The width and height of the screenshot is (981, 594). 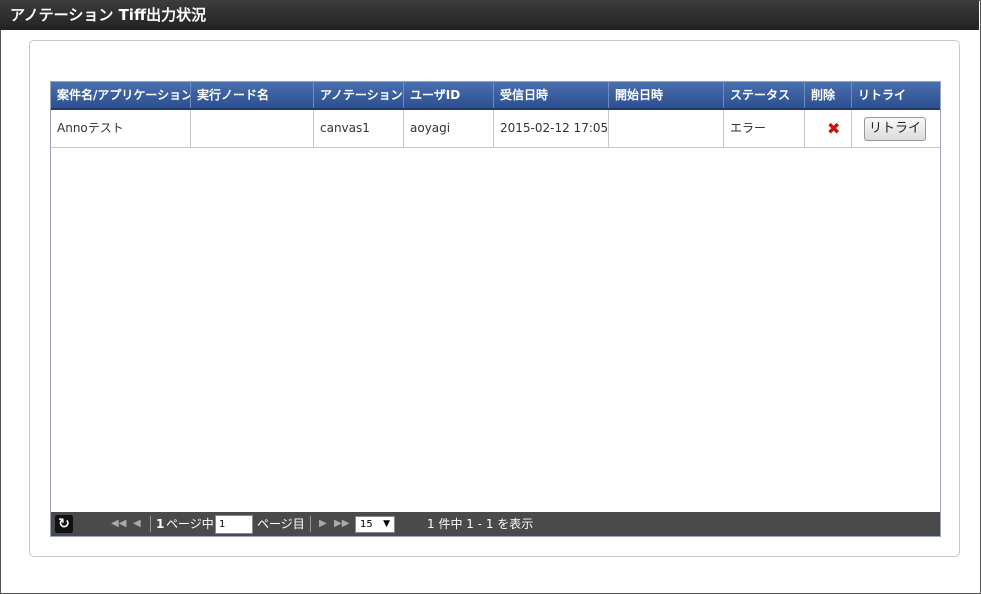 What do you see at coordinates (121, 95) in the screenshot?
I see `column-header-name: 案件名/アプリケーション名` at bounding box center [121, 95].